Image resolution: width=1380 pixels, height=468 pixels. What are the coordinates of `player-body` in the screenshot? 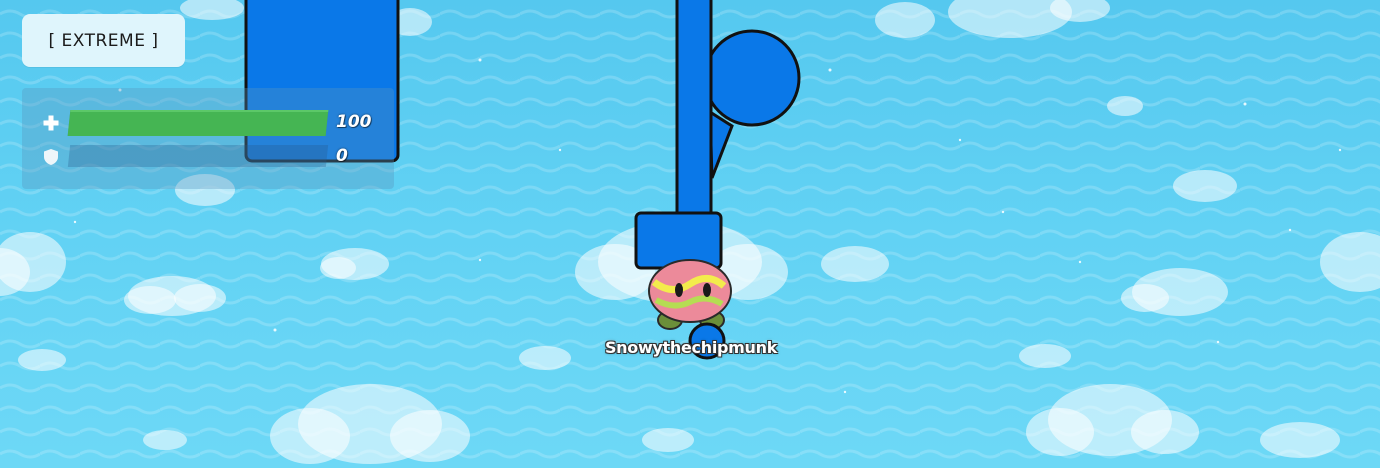 It's located at (690, 291).